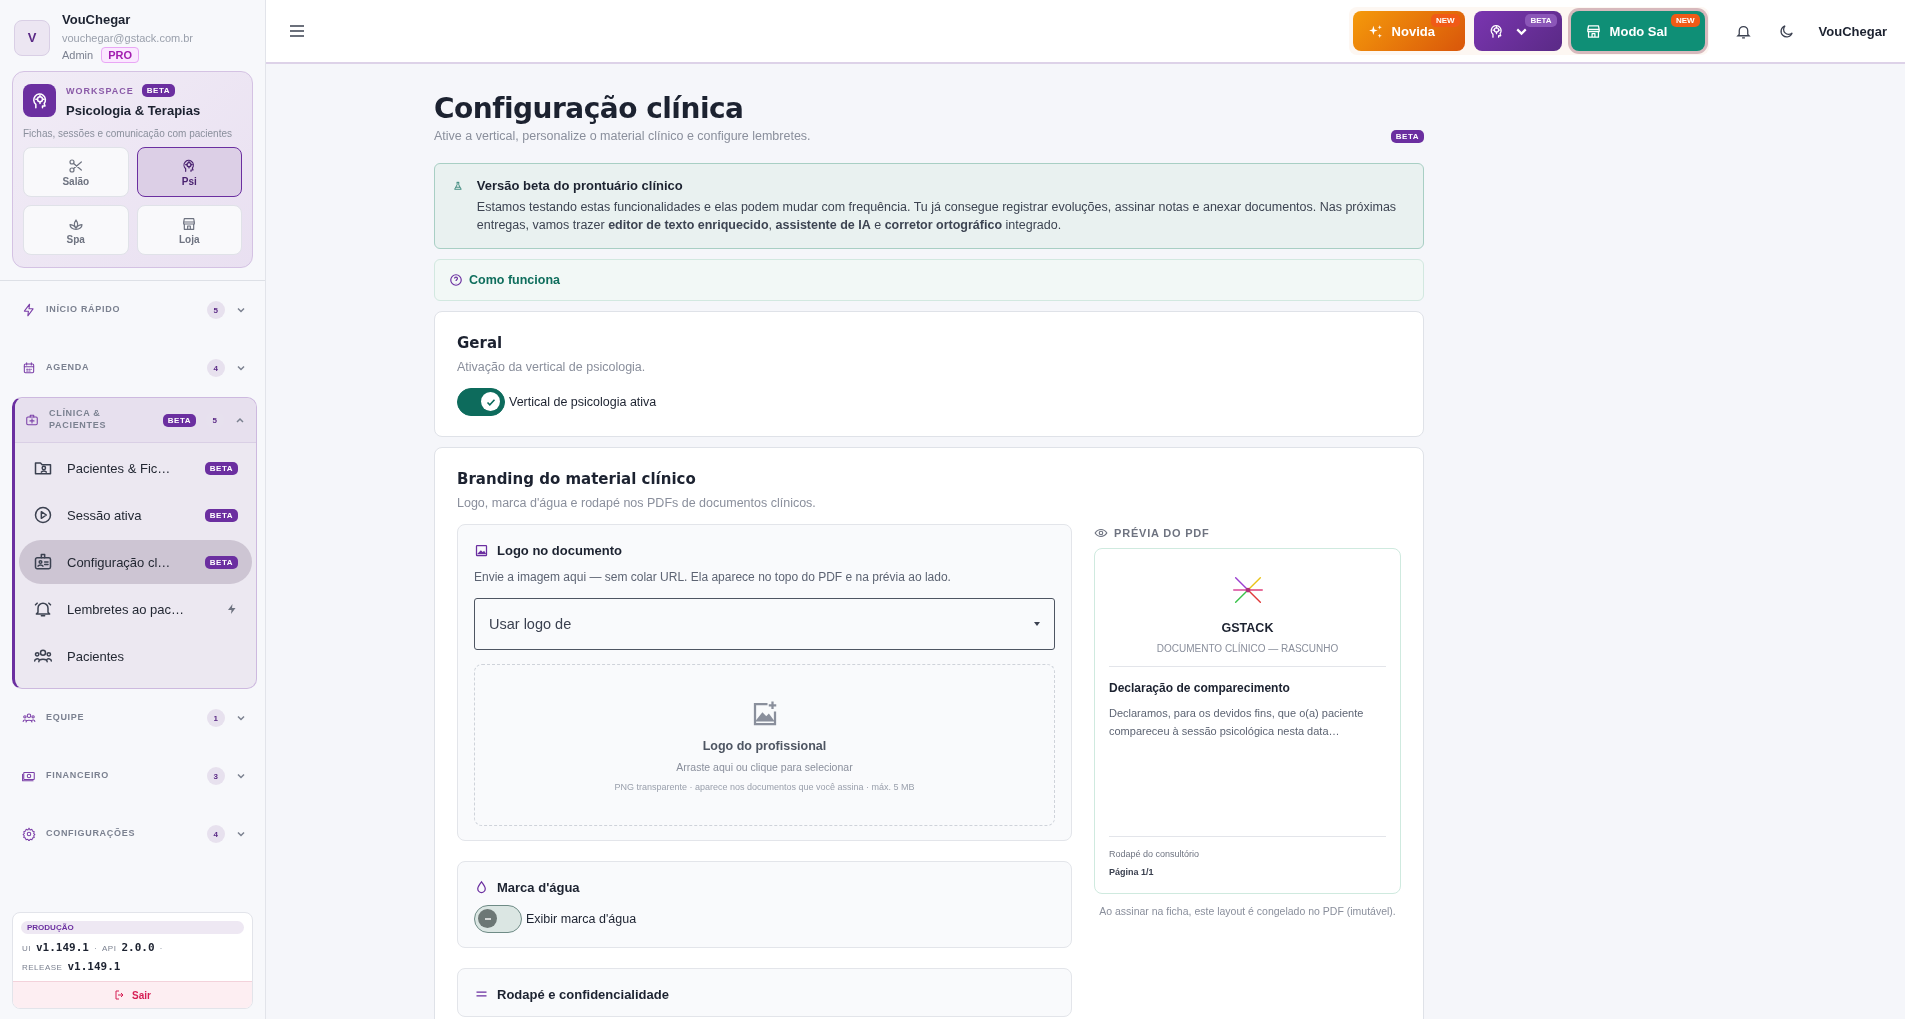 The height and width of the screenshot is (1019, 1905). I want to click on version-value: 2.0.0, so click(138, 947).